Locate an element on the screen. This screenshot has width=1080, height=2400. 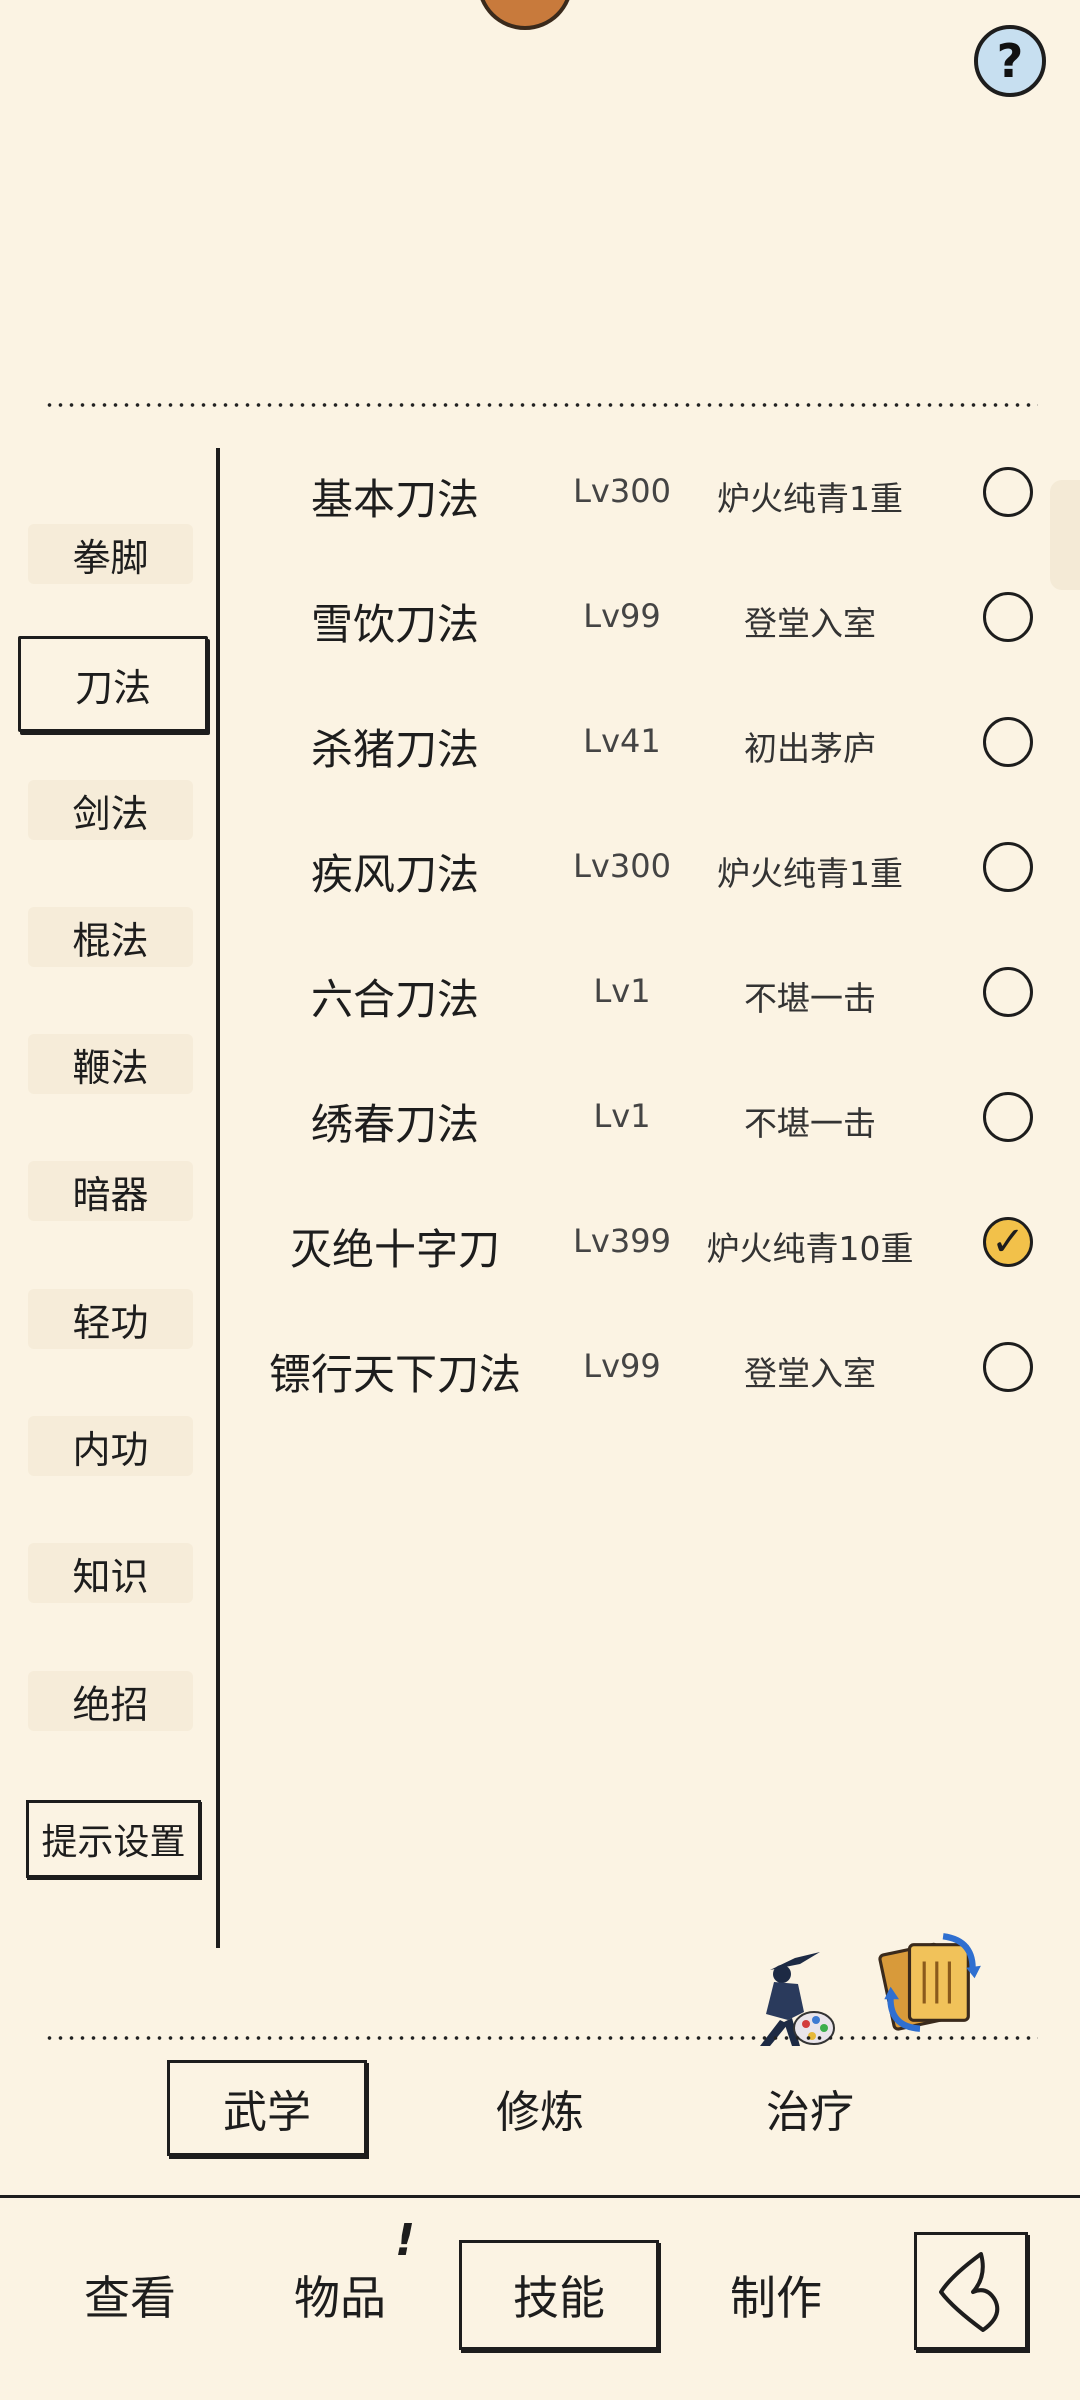
back-arrow-icon is located at coordinates (969, 2292).